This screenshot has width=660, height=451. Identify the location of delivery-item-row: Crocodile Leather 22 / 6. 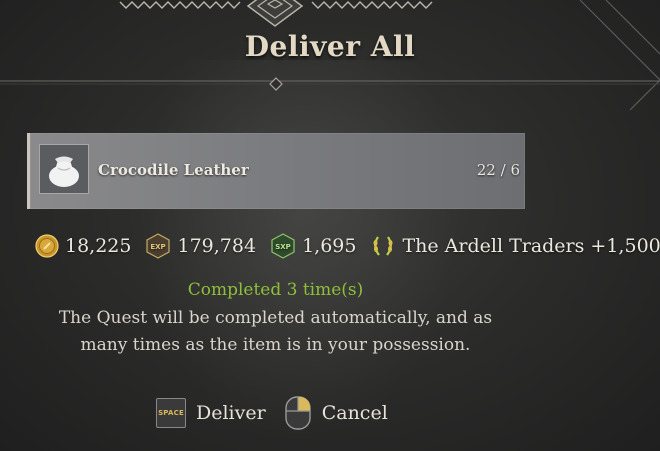
(276, 171).